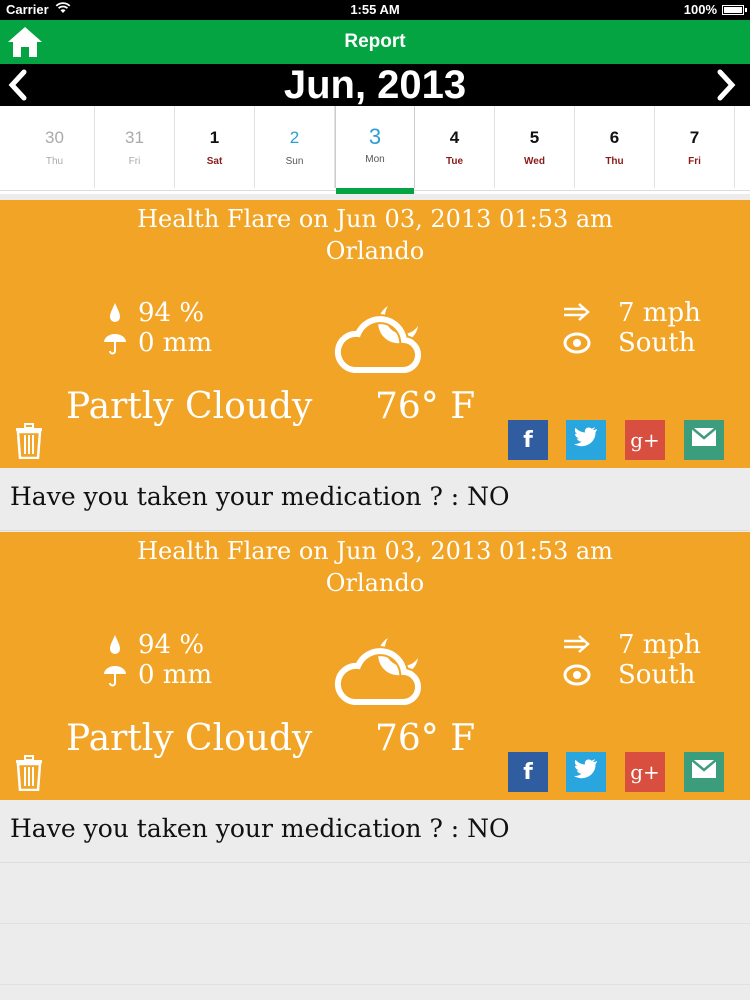  What do you see at coordinates (454, 137) in the screenshot?
I see `day-number: 4` at bounding box center [454, 137].